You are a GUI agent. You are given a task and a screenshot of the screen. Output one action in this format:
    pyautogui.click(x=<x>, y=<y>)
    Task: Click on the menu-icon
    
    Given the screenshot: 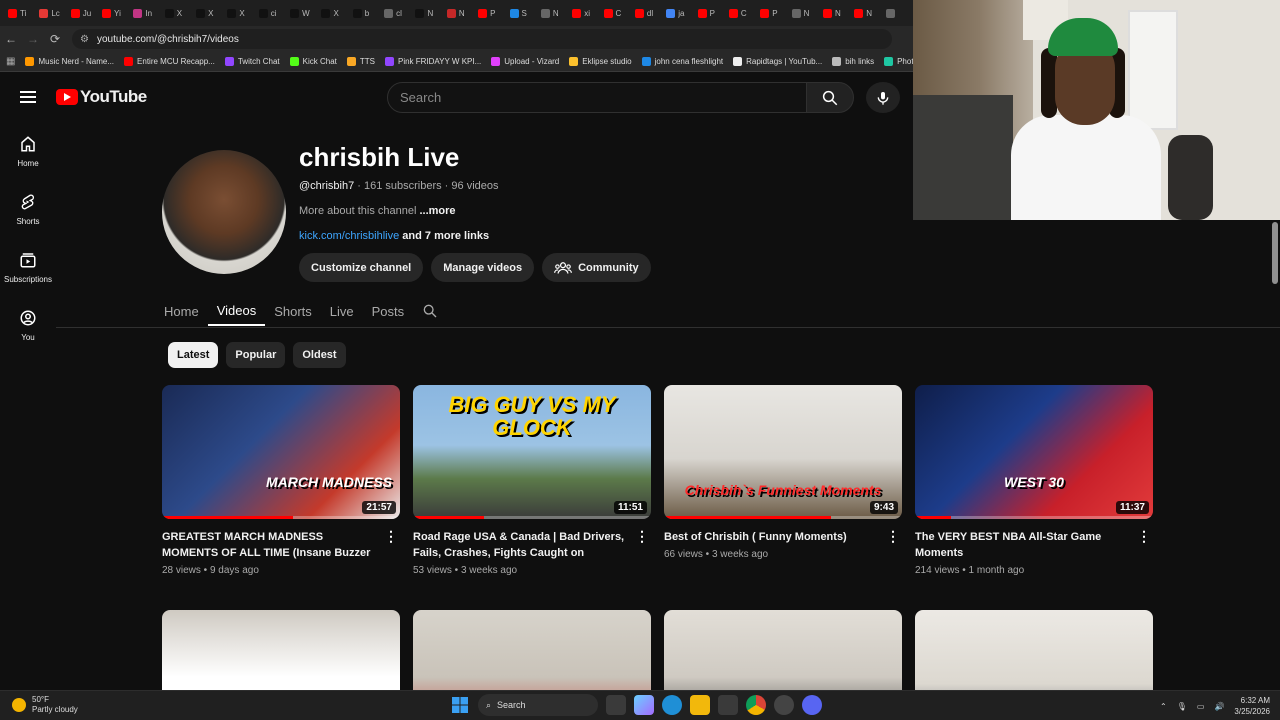 What is the action you would take?
    pyautogui.click(x=28, y=97)
    